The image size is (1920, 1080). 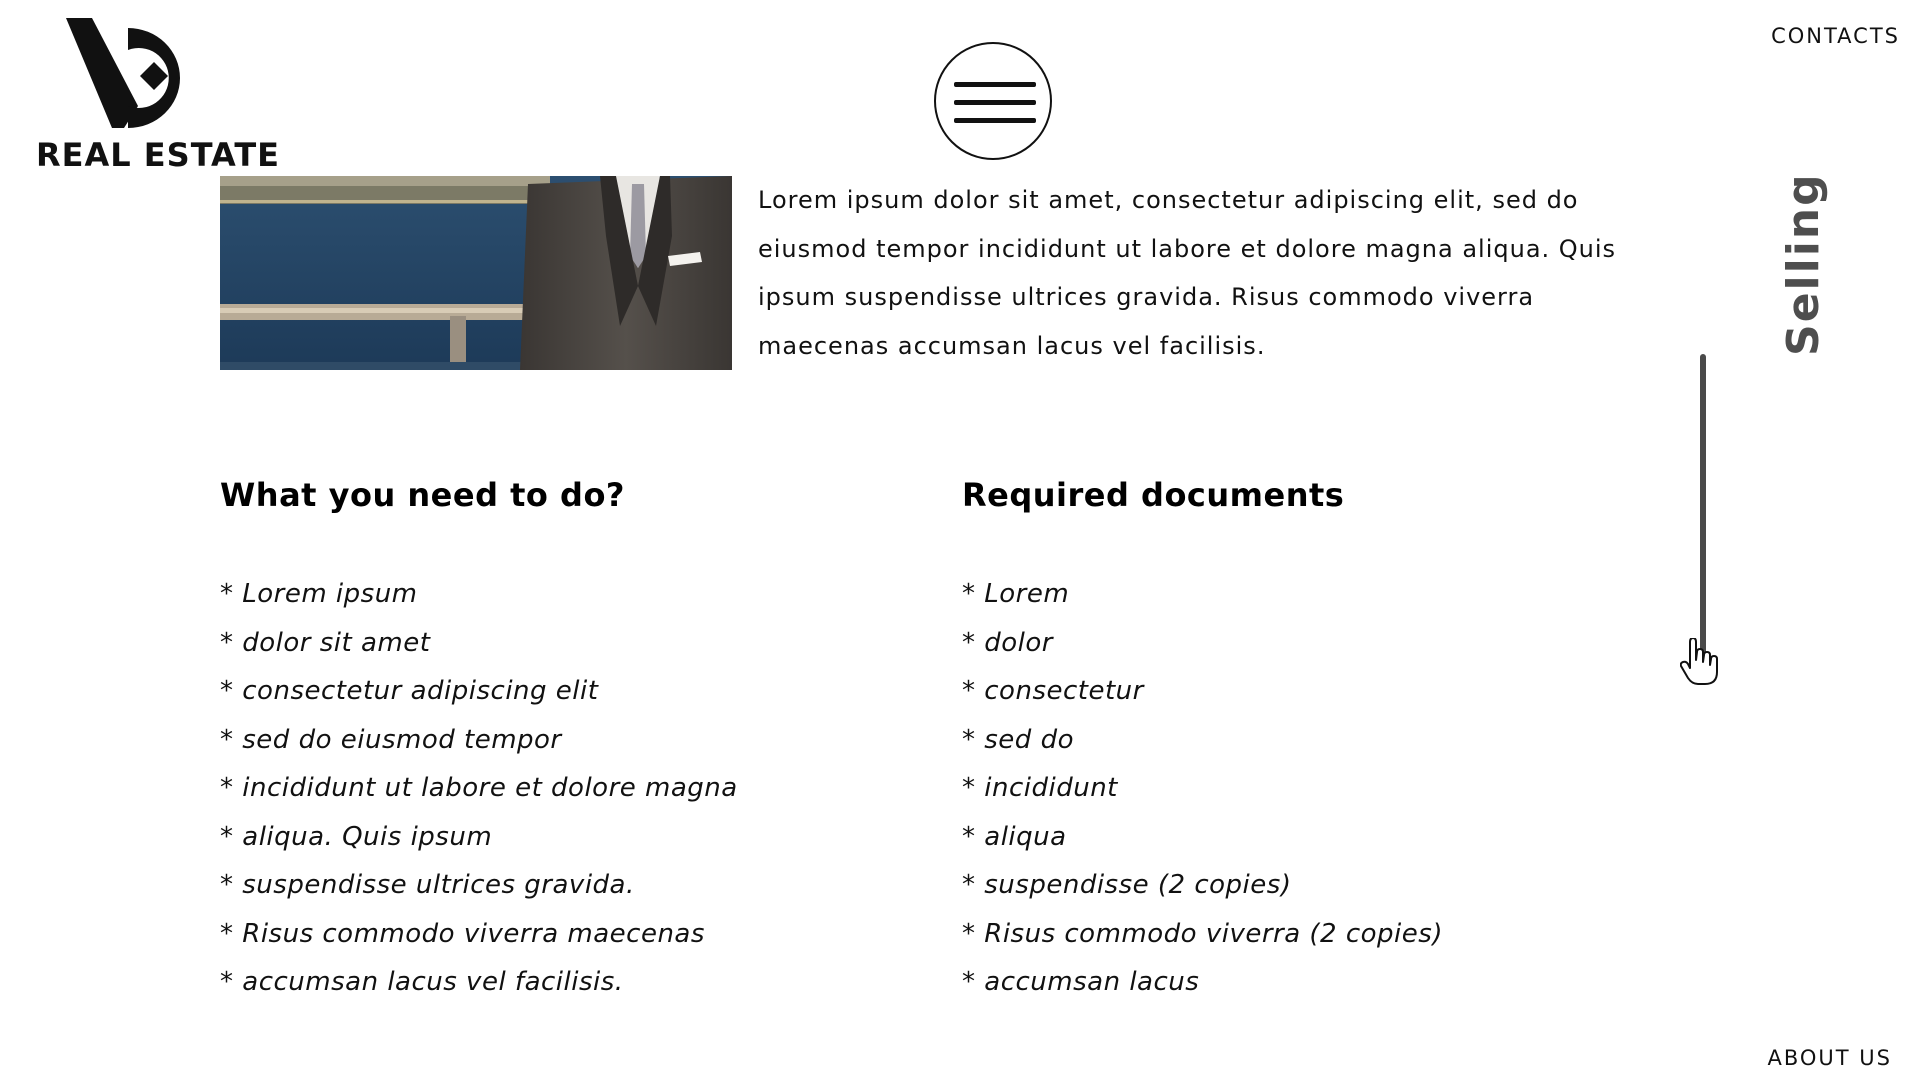 What do you see at coordinates (1018, 739) in the screenshot?
I see `list-item: * sed do` at bounding box center [1018, 739].